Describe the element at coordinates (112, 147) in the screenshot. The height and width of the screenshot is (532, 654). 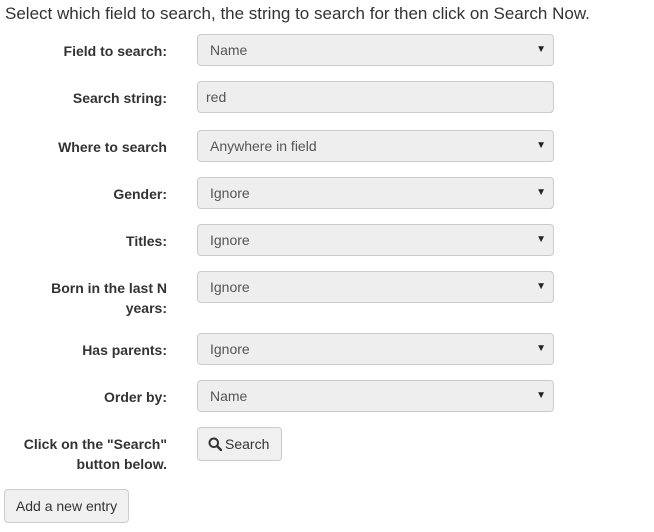
I see `where-to-search-label: Where to search` at that location.